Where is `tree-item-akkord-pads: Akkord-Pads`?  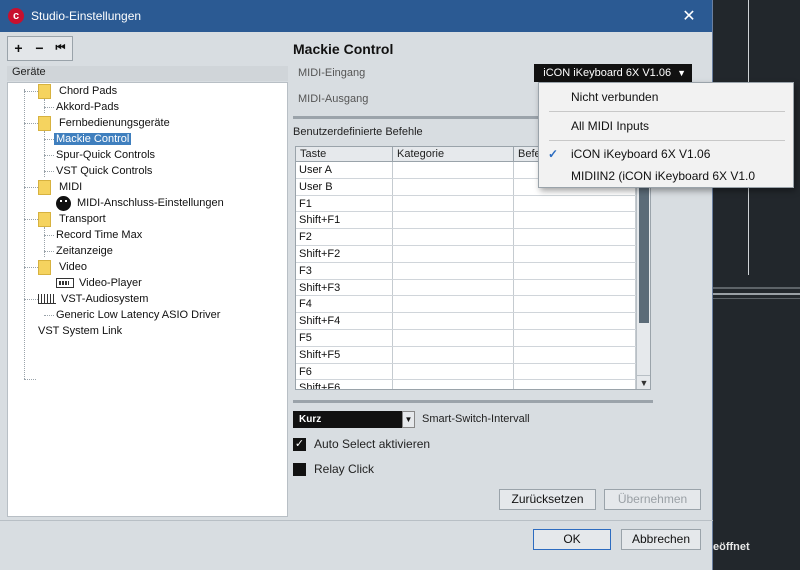 tree-item-akkord-pads: Akkord-Pads is located at coordinates (87, 107).